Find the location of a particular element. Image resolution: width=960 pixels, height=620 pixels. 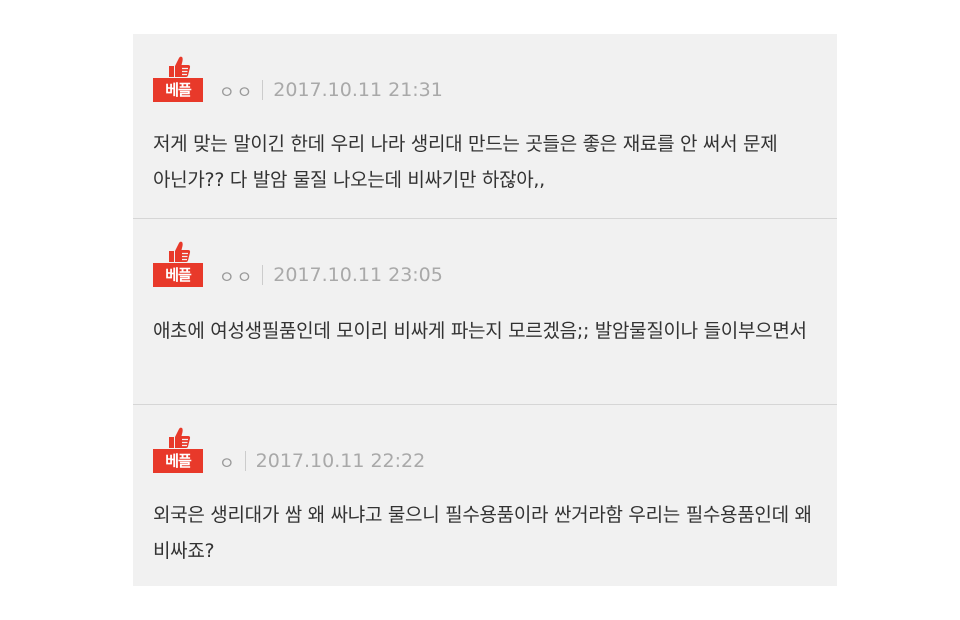

comment-date: 2017.10.11 22:22 is located at coordinates (340, 461).